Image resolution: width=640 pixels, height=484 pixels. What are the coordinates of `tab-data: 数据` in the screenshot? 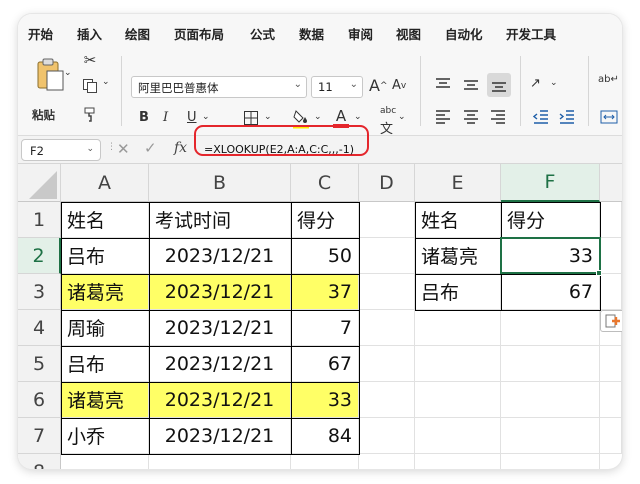 It's located at (311, 33).